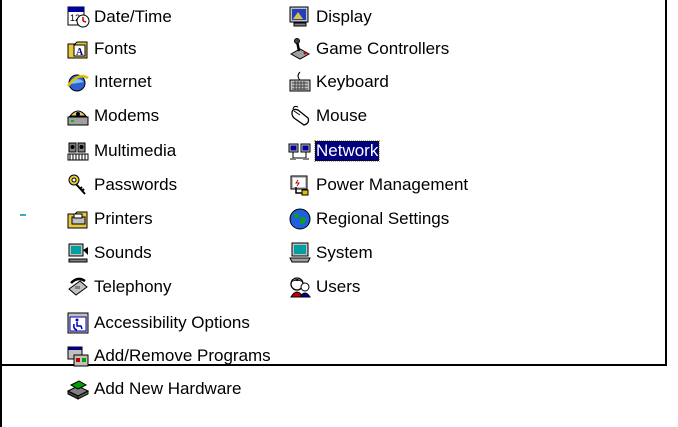 The image size is (678, 427). I want to click on item-power-management: Power Management, so click(378, 185).